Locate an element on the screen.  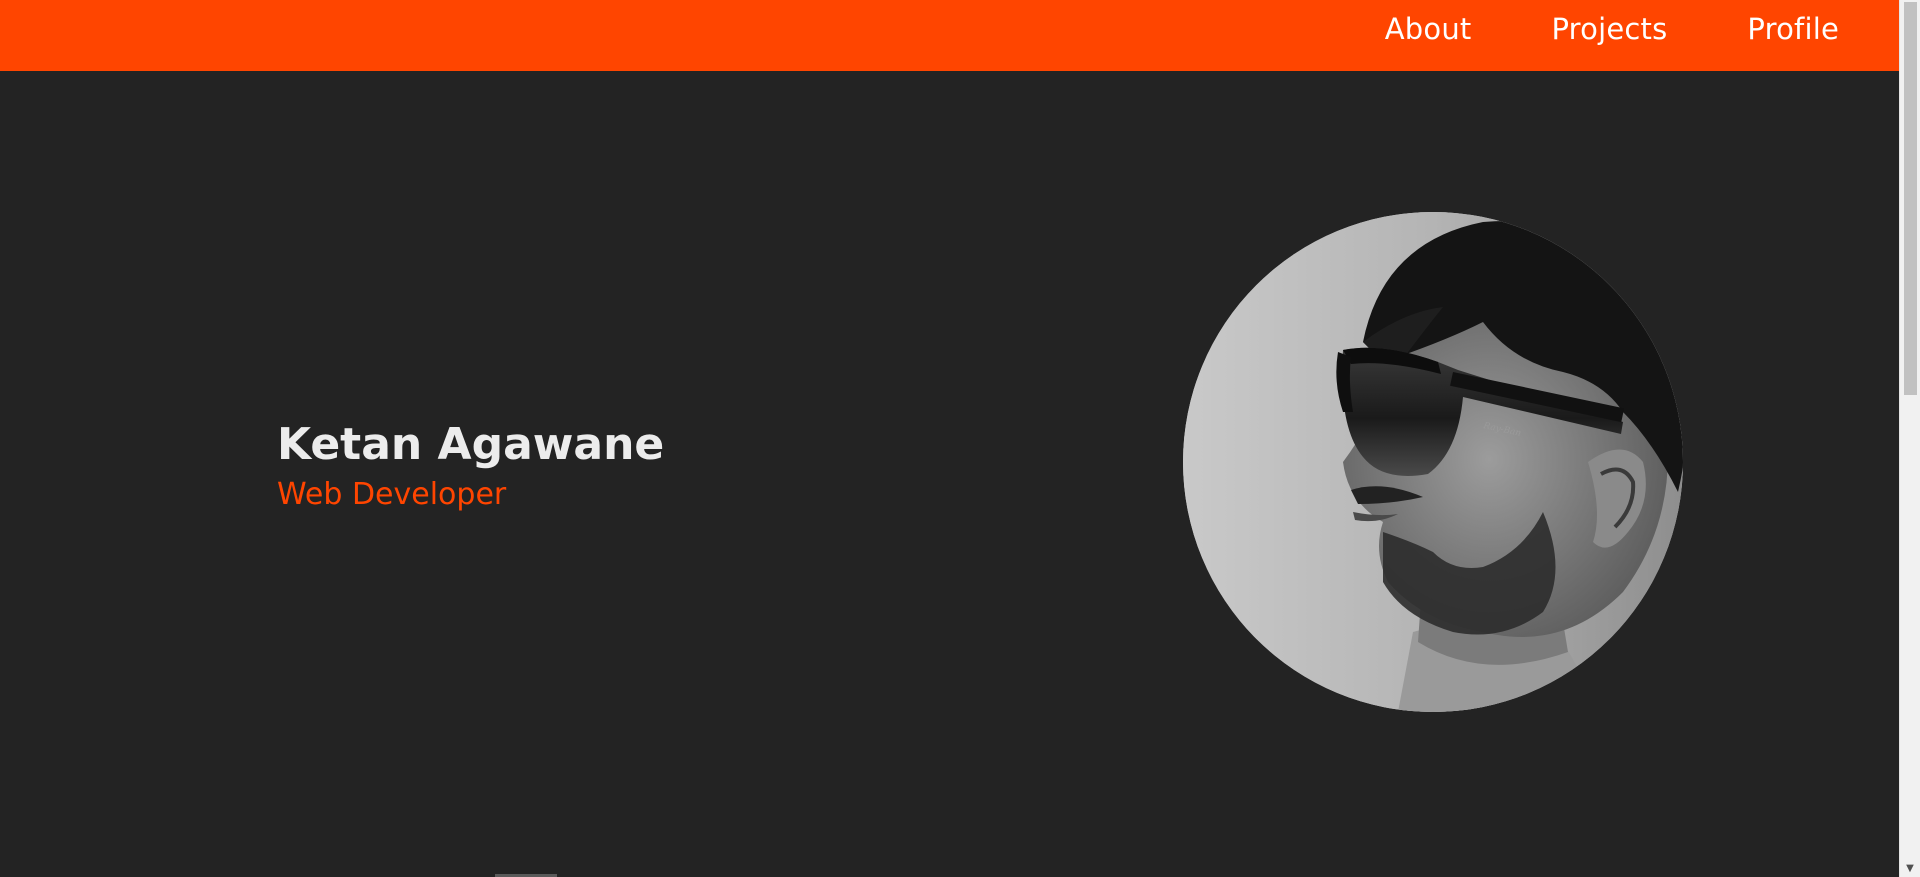
profile-photo: Ray-Ban is located at coordinates (1433, 462).